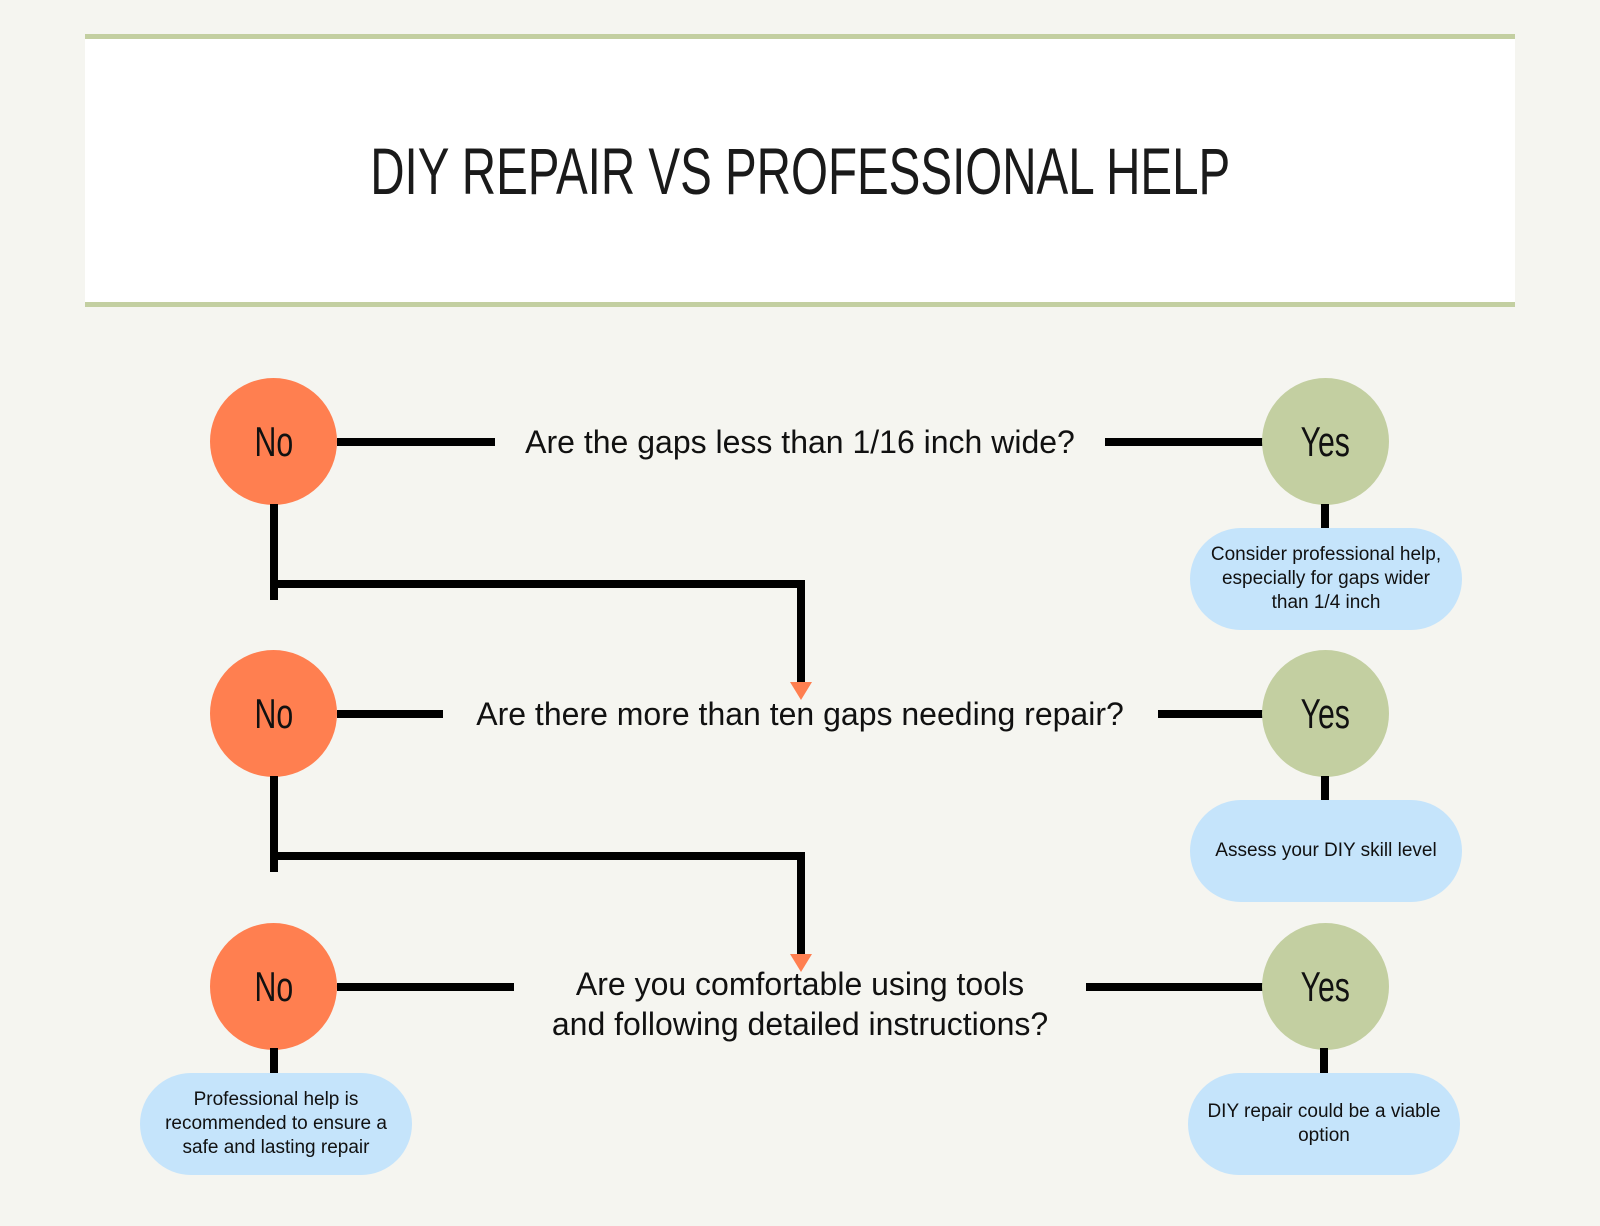 This screenshot has height=1226, width=1600. Describe the element at coordinates (1211, 714) in the screenshot. I see `connector-row2-yes` at that location.